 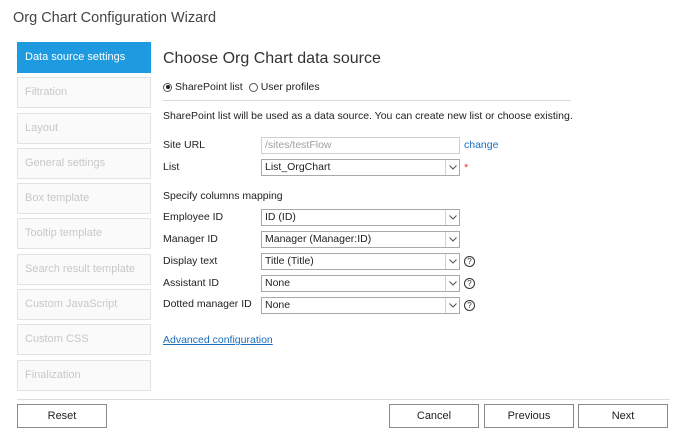 What do you see at coordinates (367, 100) in the screenshot?
I see `divider` at bounding box center [367, 100].